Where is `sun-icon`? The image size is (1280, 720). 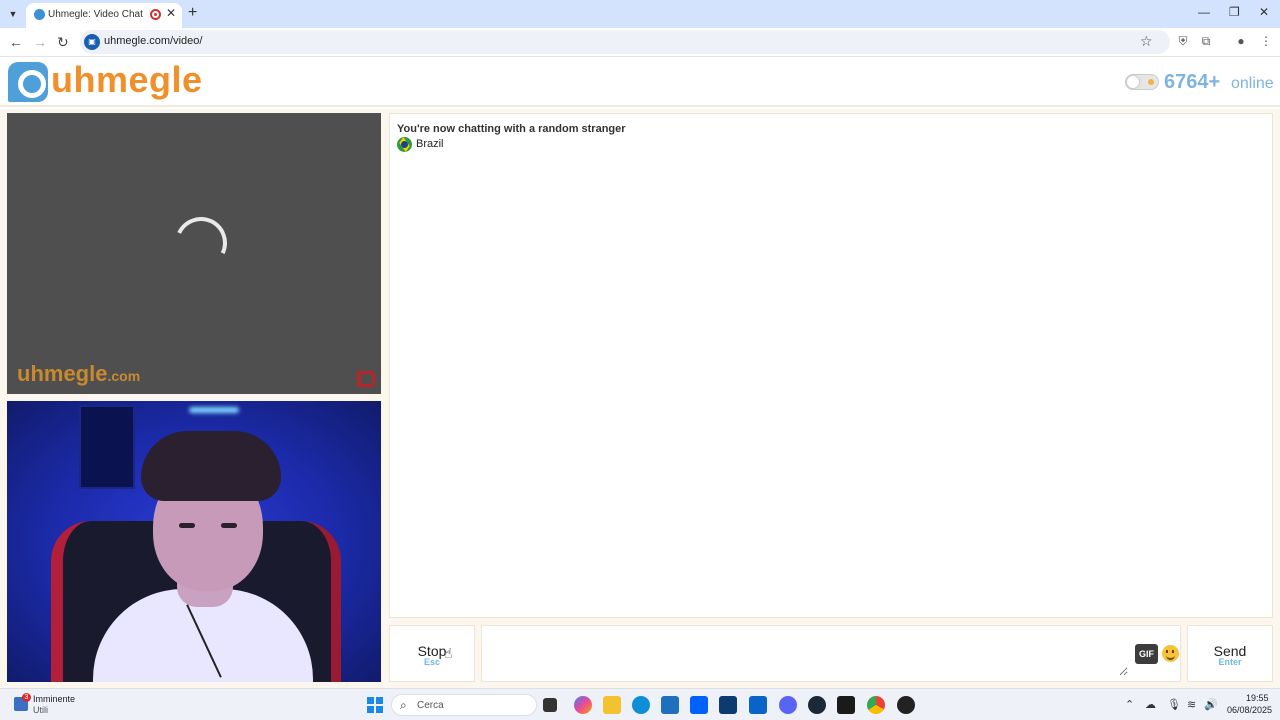
sun-icon is located at coordinates (1151, 82).